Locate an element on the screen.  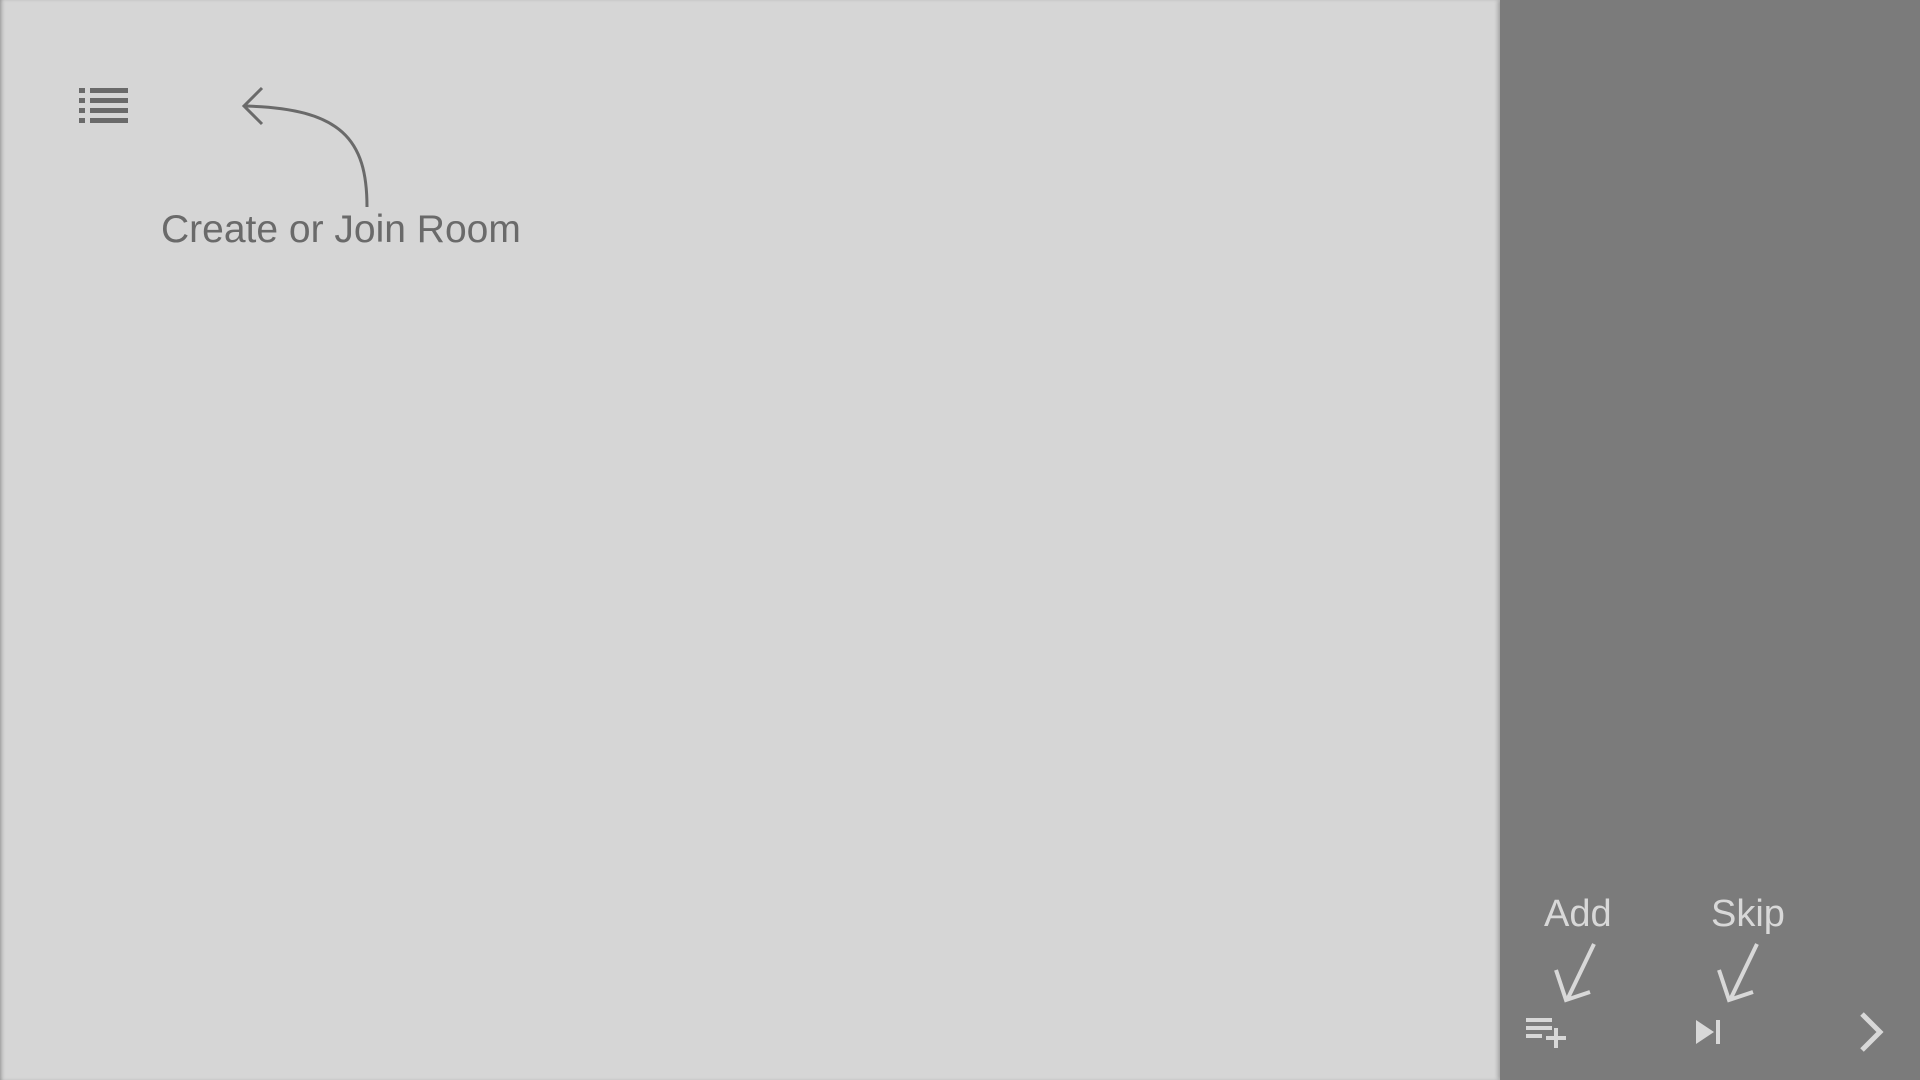
list-menu-icon is located at coordinates (104, 106).